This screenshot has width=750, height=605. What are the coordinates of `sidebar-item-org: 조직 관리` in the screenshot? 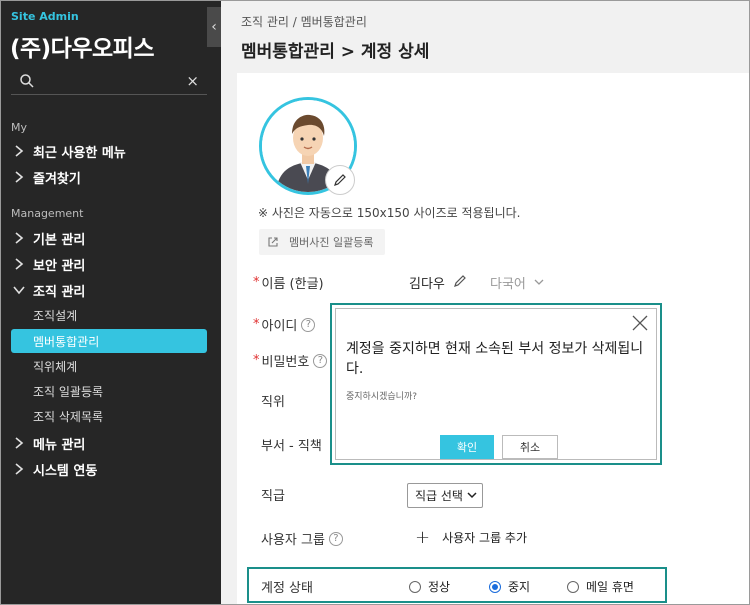 It's located at (48, 290).